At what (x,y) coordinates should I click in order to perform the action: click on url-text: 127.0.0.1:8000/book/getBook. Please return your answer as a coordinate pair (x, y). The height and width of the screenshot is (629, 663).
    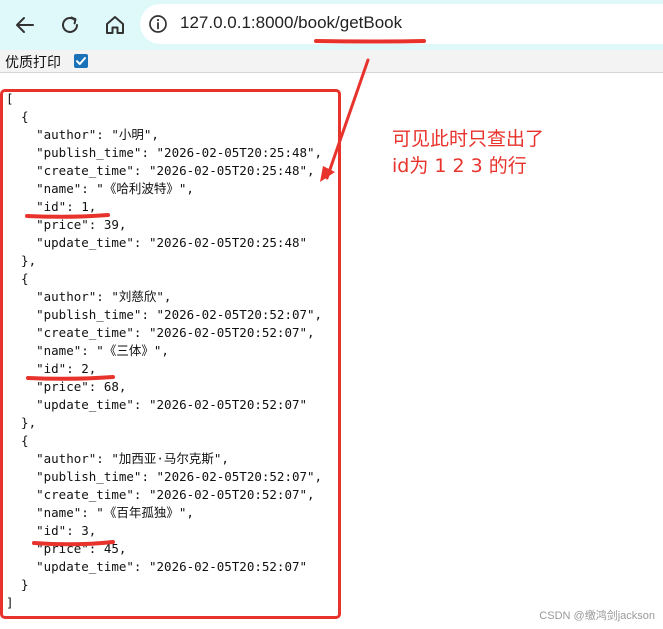
    Looking at the image, I should click on (291, 23).